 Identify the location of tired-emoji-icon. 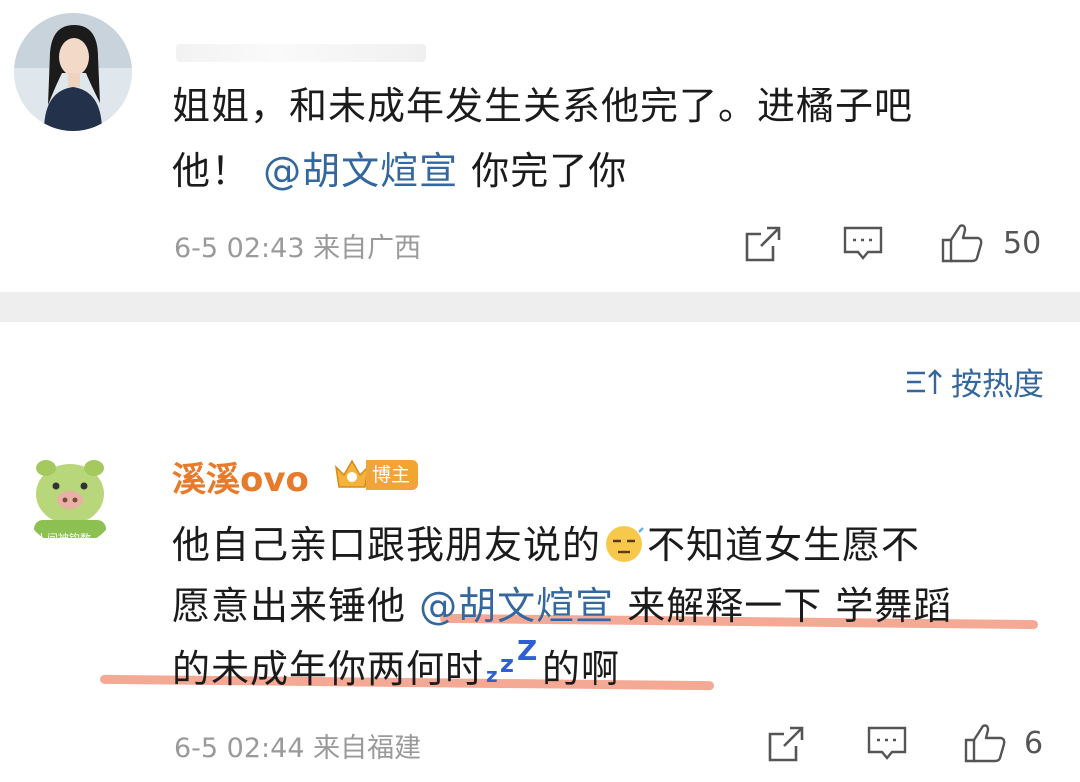
(625, 544).